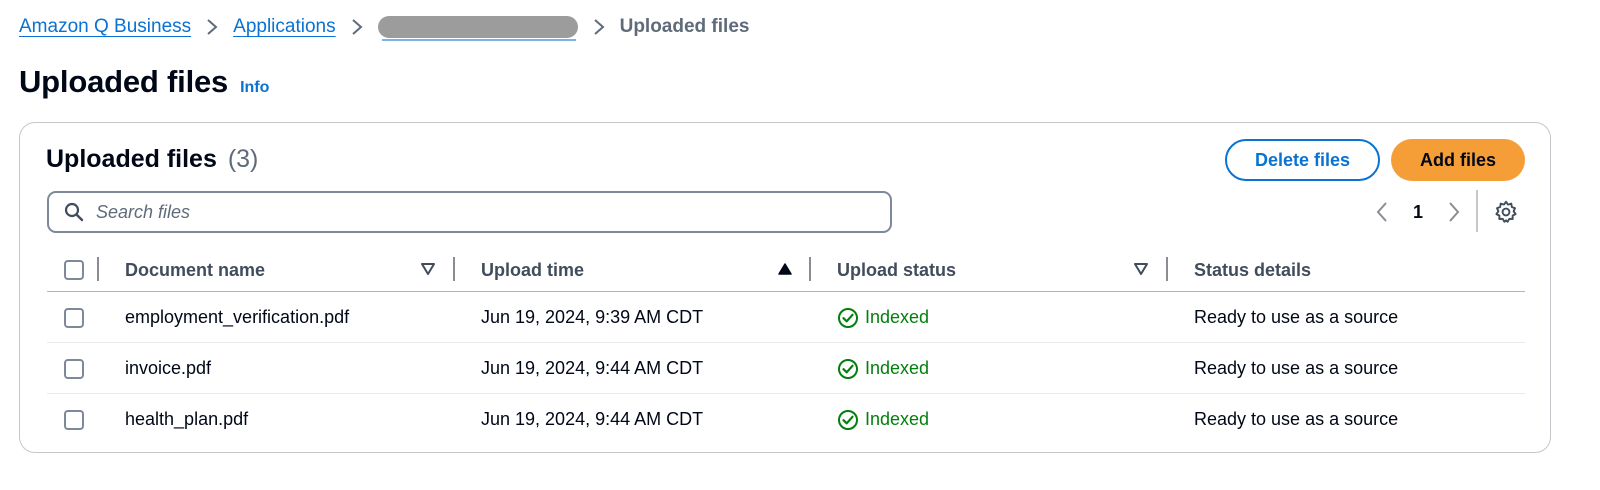 The image size is (1600, 490). Describe the element at coordinates (105, 27) in the screenshot. I see `breadcrumb-link-amazon-q-business: Amazon Q Business` at that location.